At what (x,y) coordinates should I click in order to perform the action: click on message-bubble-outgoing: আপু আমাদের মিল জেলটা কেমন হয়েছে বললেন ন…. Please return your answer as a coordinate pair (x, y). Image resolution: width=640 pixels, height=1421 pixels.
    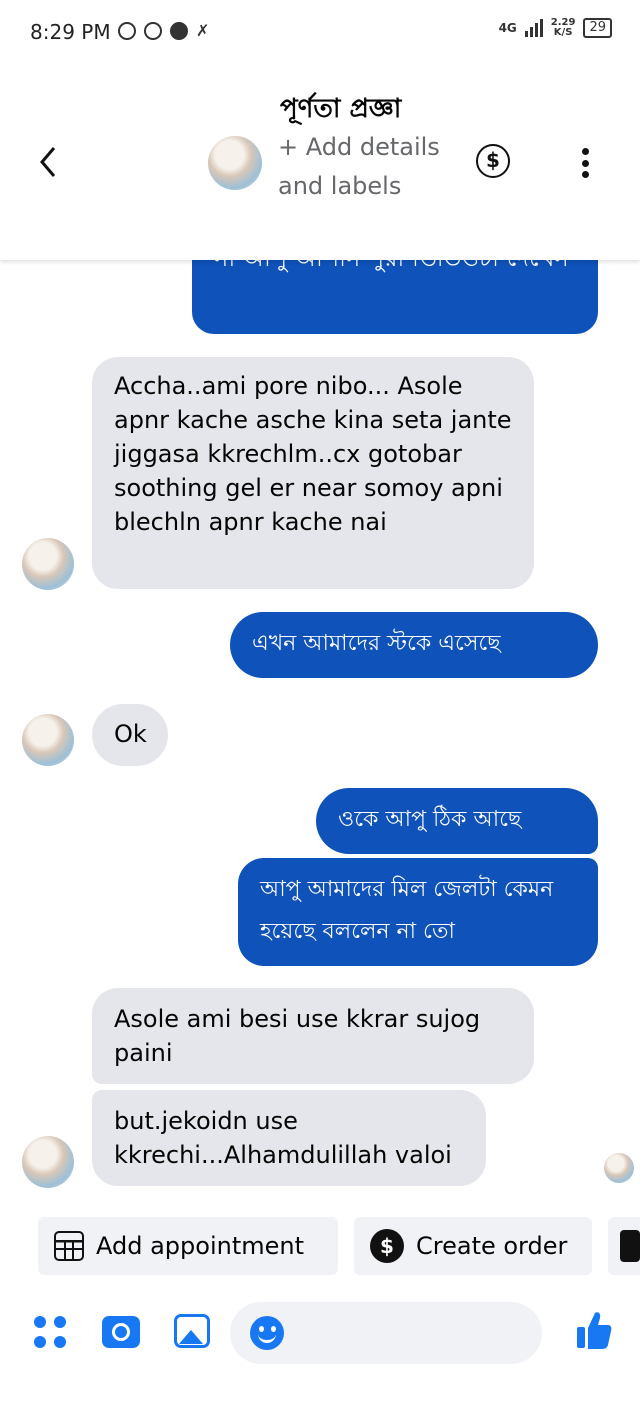
    Looking at the image, I should click on (418, 912).